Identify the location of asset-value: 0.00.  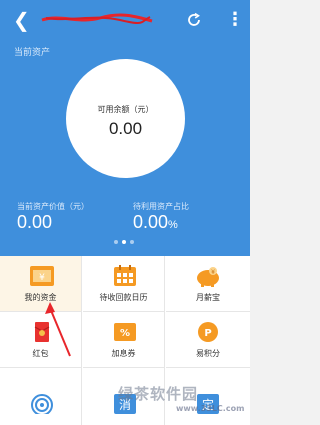
(35, 222).